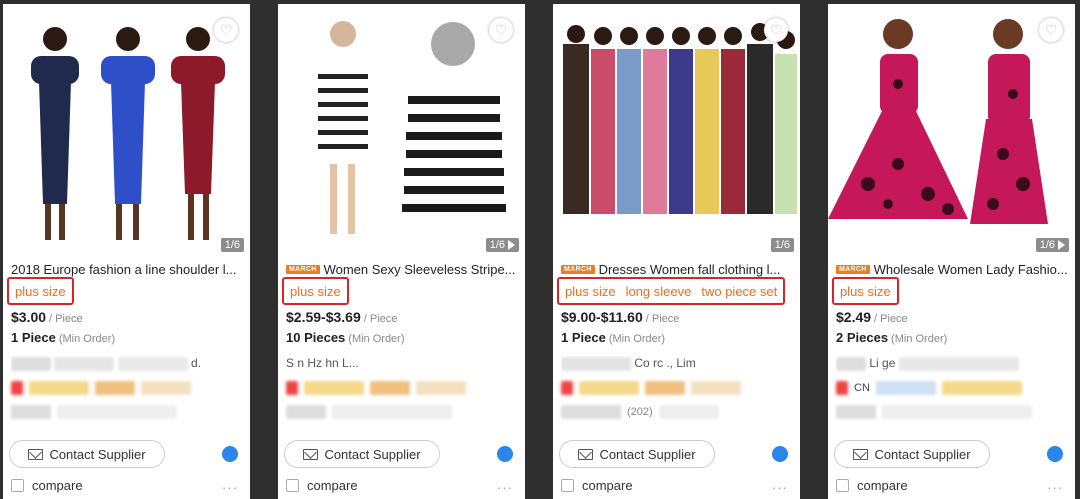 The width and height of the screenshot is (1080, 499). I want to click on play-icon, so click(511, 245).